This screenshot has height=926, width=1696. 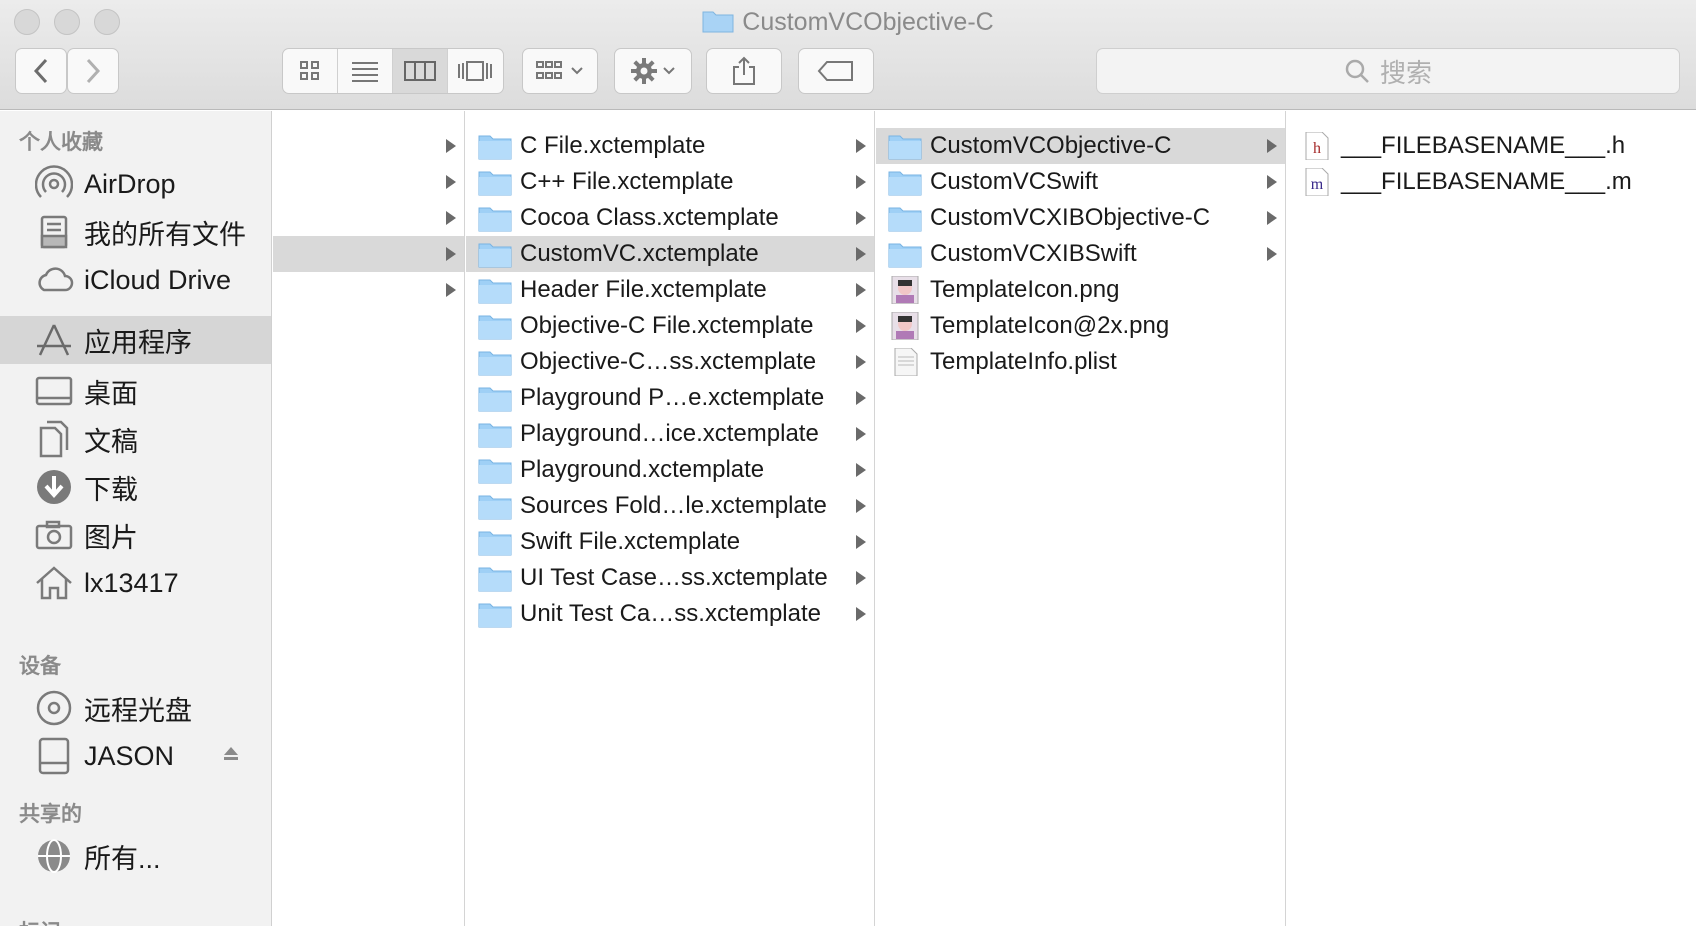 What do you see at coordinates (674, 577) in the screenshot?
I see `file-name: UI Test Case…ss.xctemplate` at bounding box center [674, 577].